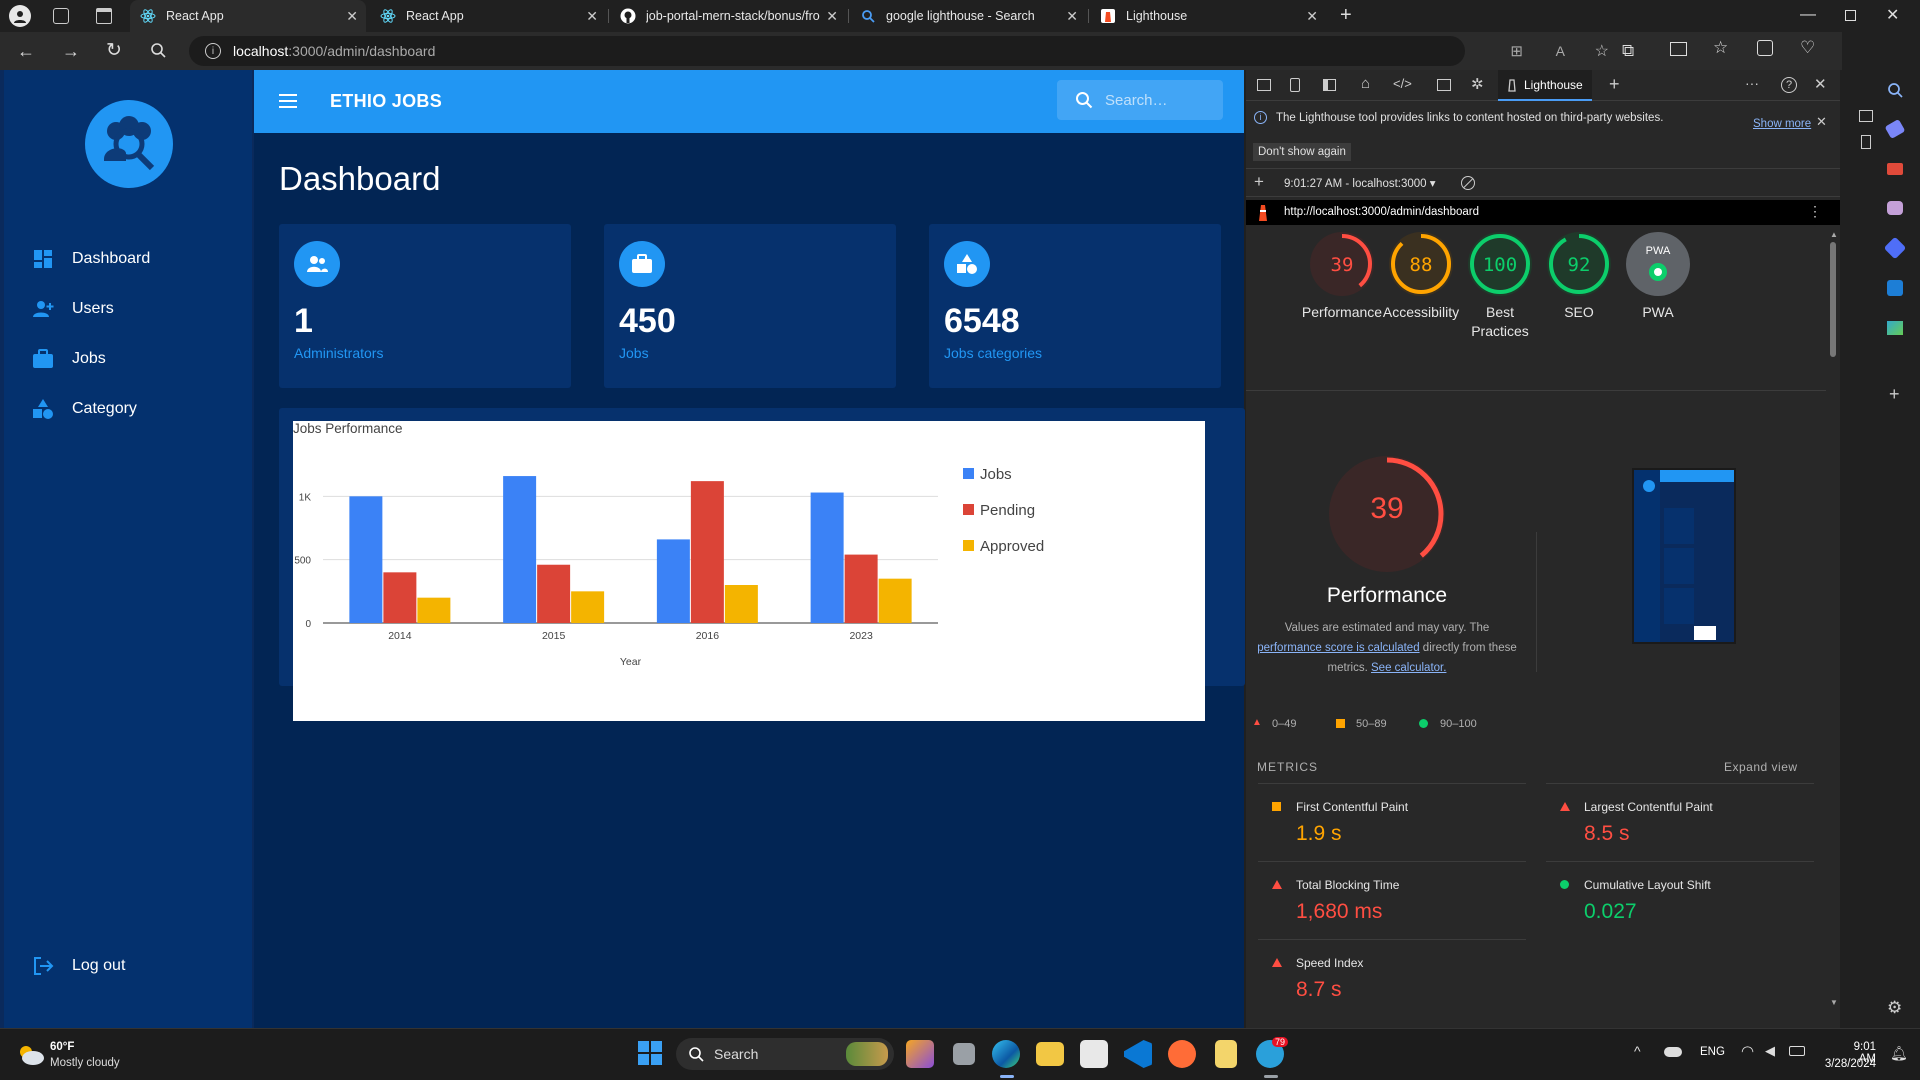 The width and height of the screenshot is (1920, 1080). What do you see at coordinates (827, 557) in the screenshot?
I see `bar-jobs-2023` at bounding box center [827, 557].